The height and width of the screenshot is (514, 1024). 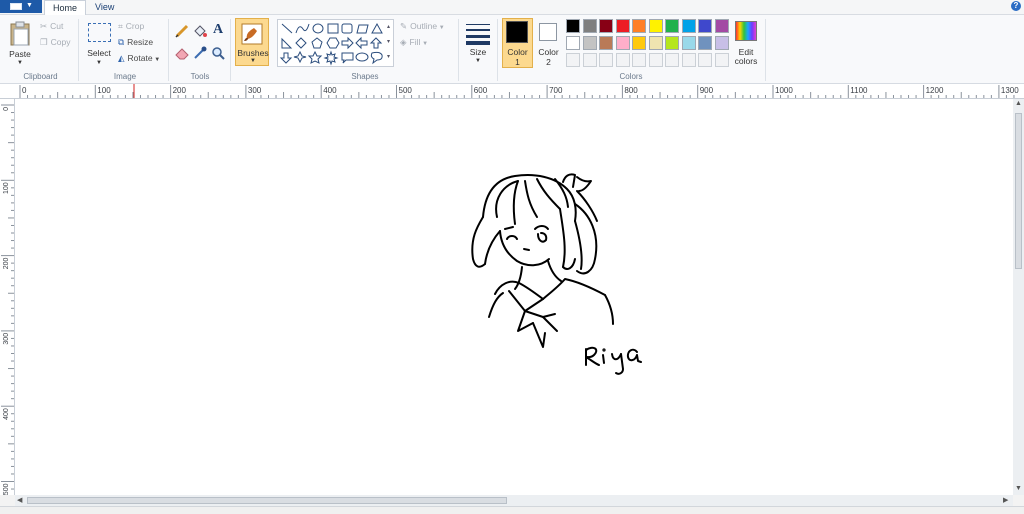 I want to click on shapes-scroll-arrows: ▴ ▾ ▾, so click(x=390, y=43).